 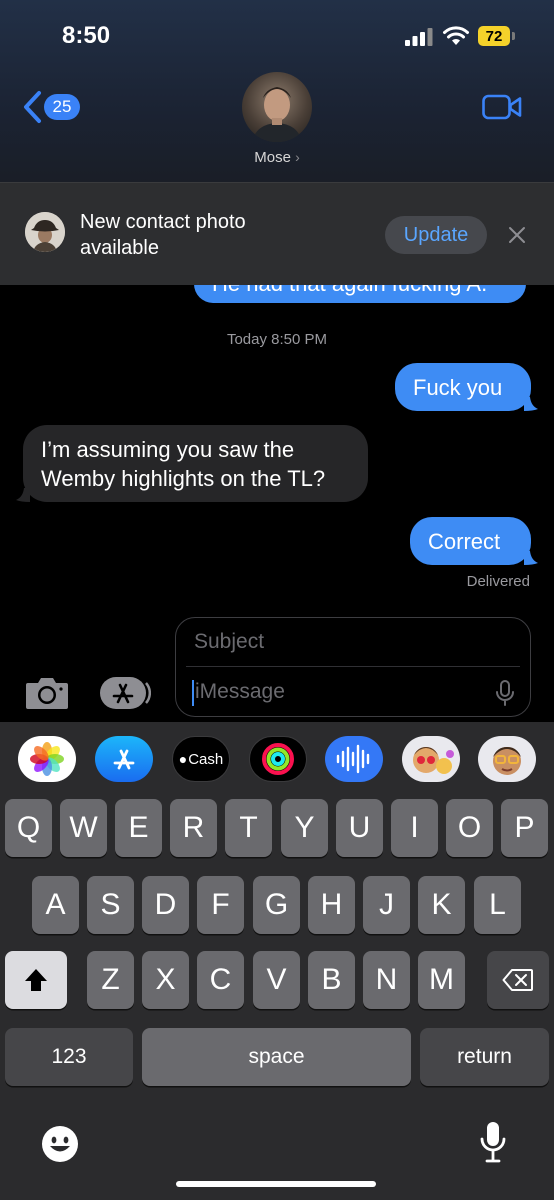 I want to click on key-h: H, so click(x=331, y=905).